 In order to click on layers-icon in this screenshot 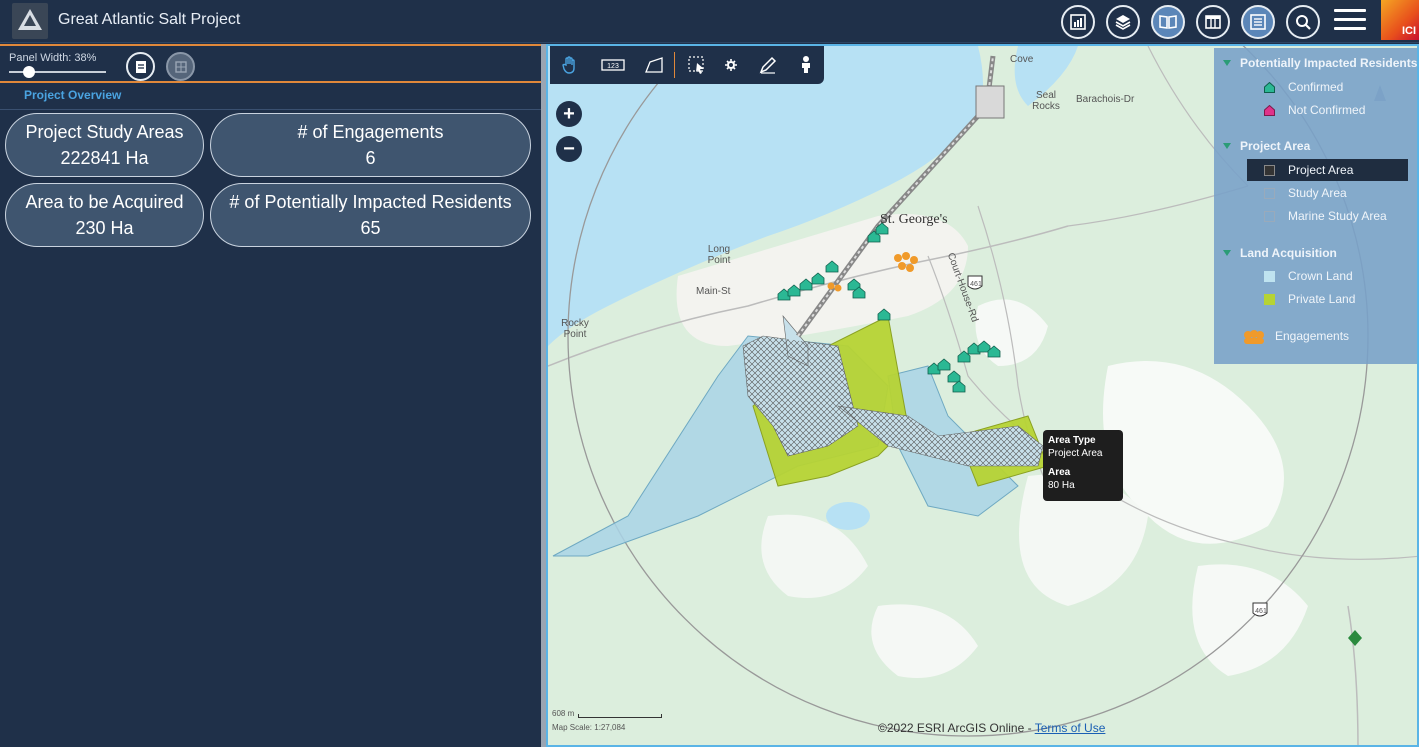, I will do `click(1123, 22)`.